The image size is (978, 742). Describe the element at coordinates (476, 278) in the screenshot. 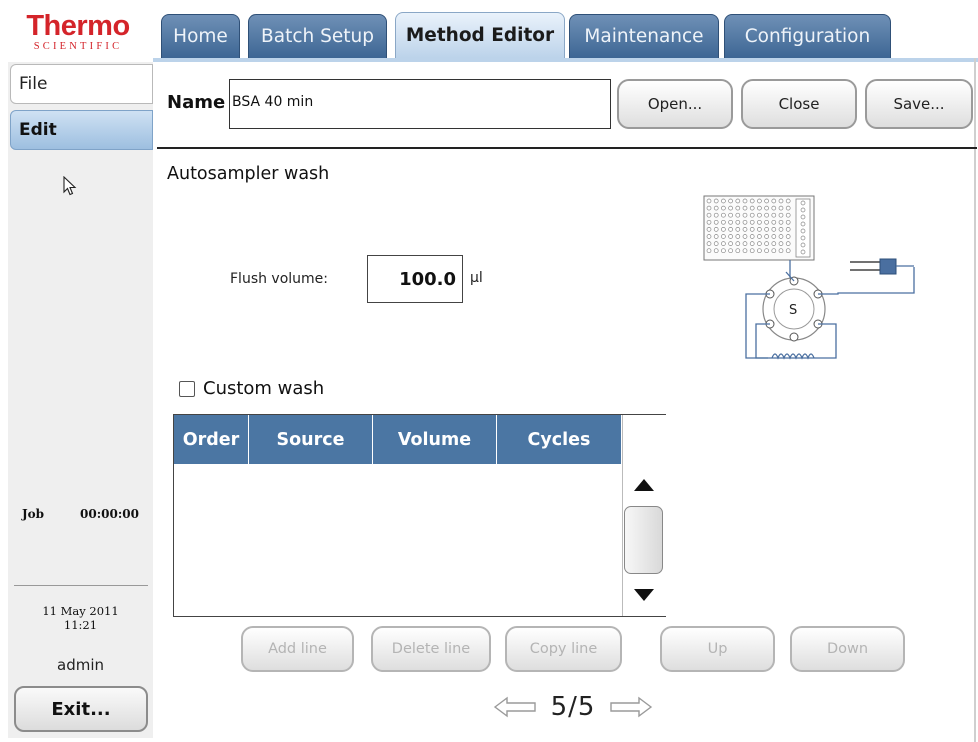

I see `flush-volume-unit: µl` at that location.